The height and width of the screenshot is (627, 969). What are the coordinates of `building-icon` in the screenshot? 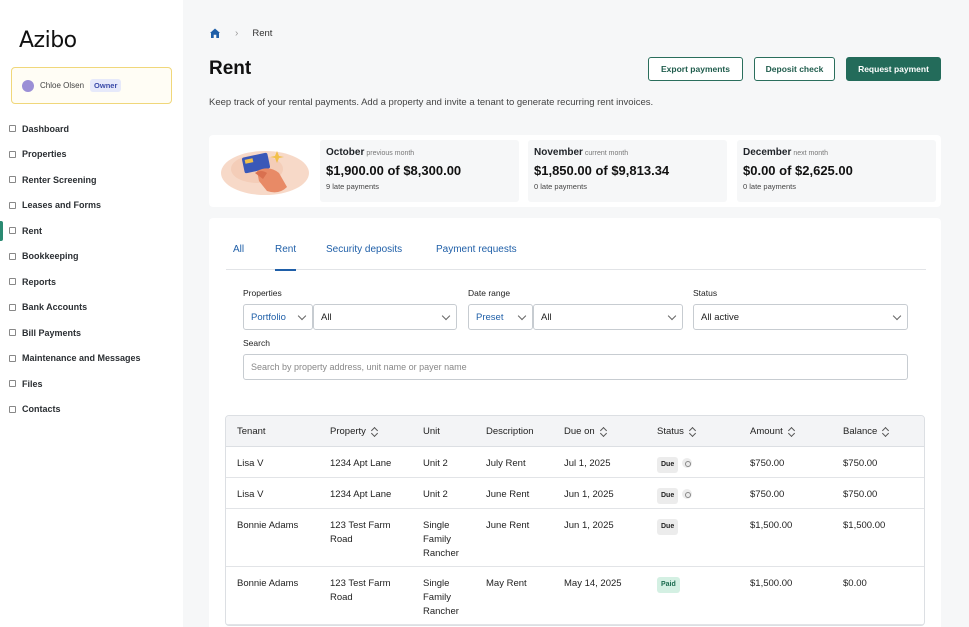 It's located at (12, 154).